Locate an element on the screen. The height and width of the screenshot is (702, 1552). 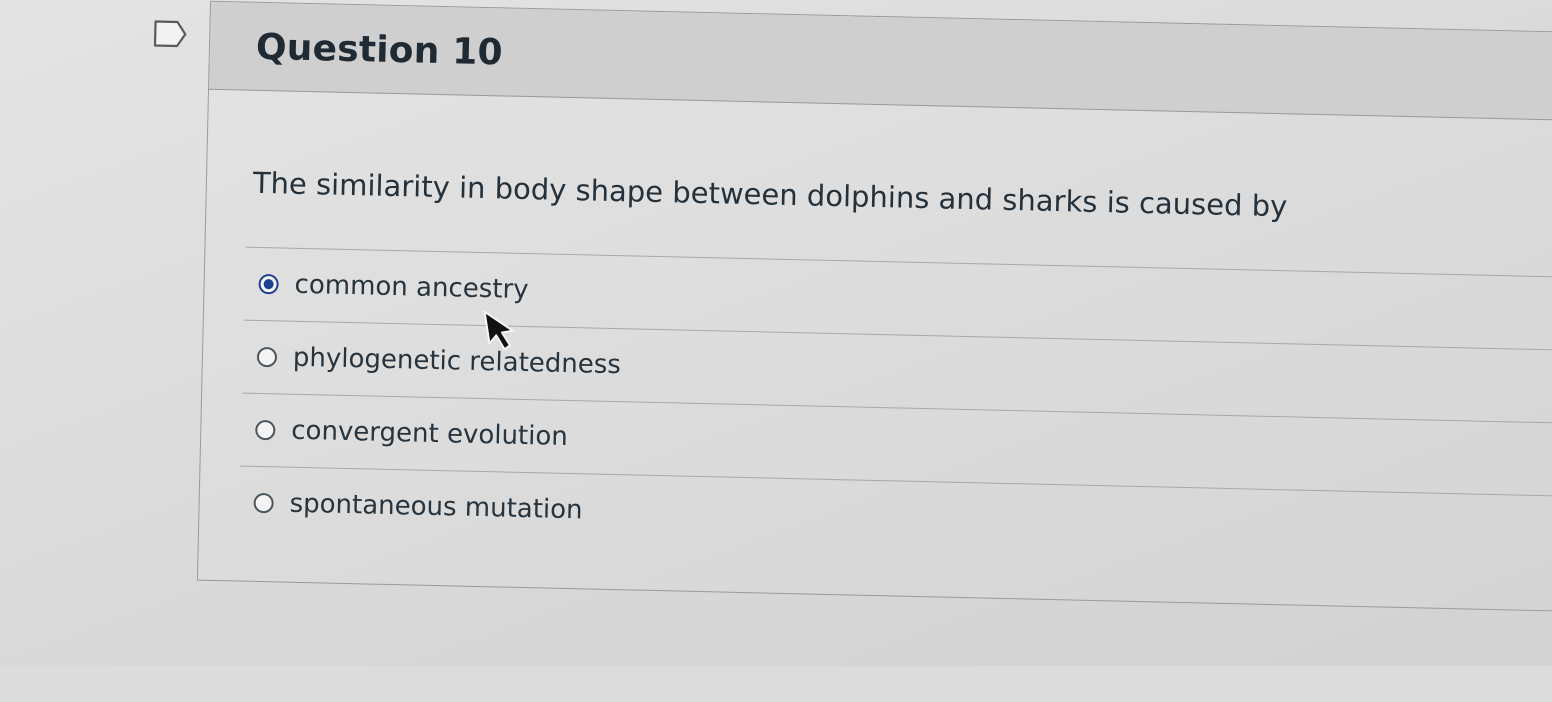
answer-label: phylogenetic relatedness is located at coordinates (457, 361).